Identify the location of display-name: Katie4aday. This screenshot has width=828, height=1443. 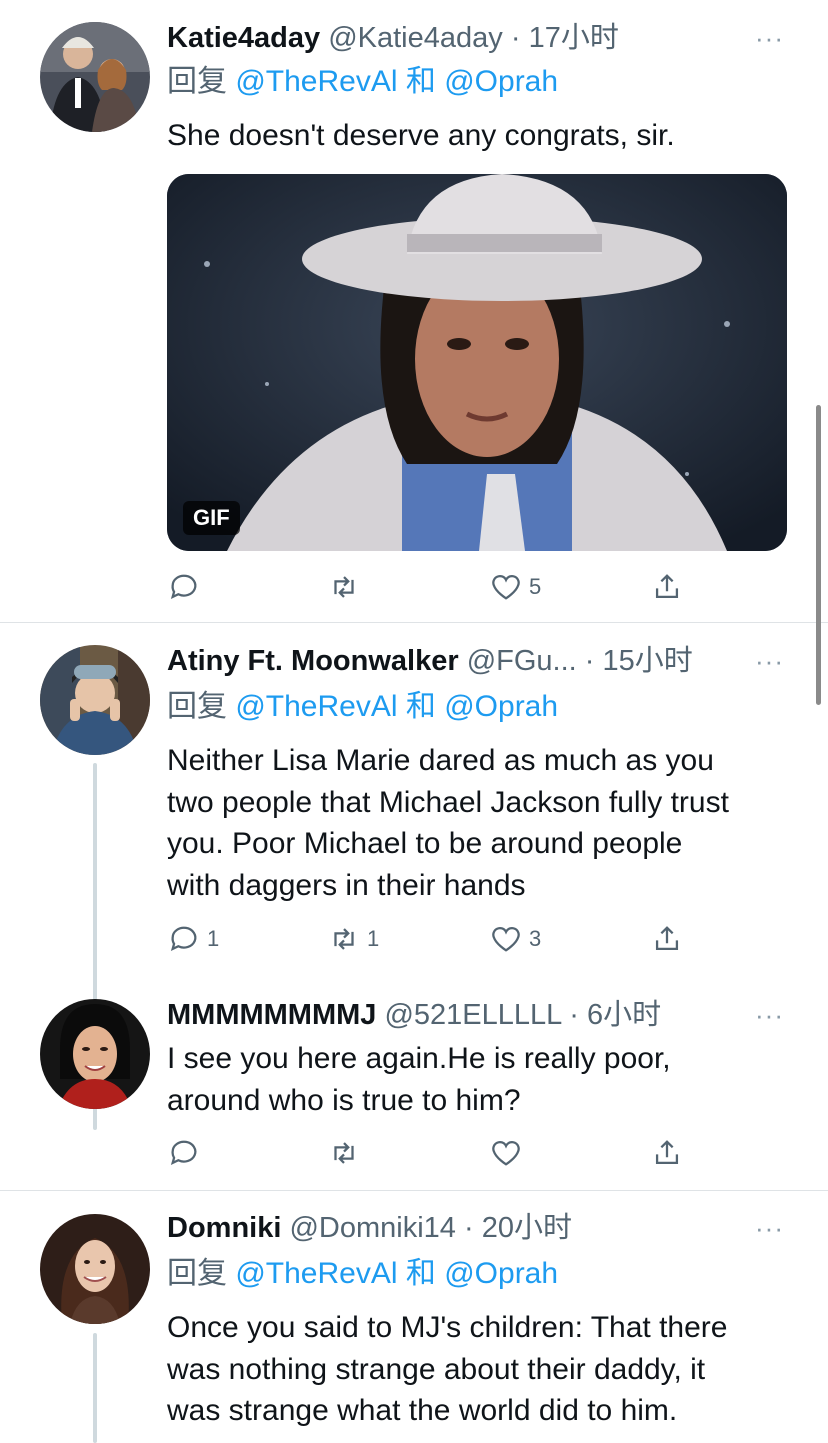
(243, 38).